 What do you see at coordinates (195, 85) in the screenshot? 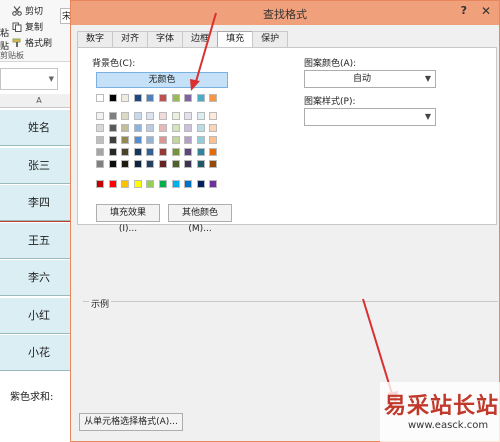
I see `annotation-arrowhead-top` at bounding box center [195, 85].